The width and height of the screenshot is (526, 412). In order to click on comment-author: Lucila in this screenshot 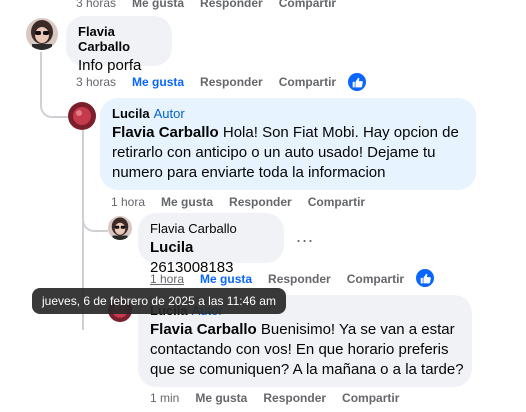, I will do `click(131, 113)`.